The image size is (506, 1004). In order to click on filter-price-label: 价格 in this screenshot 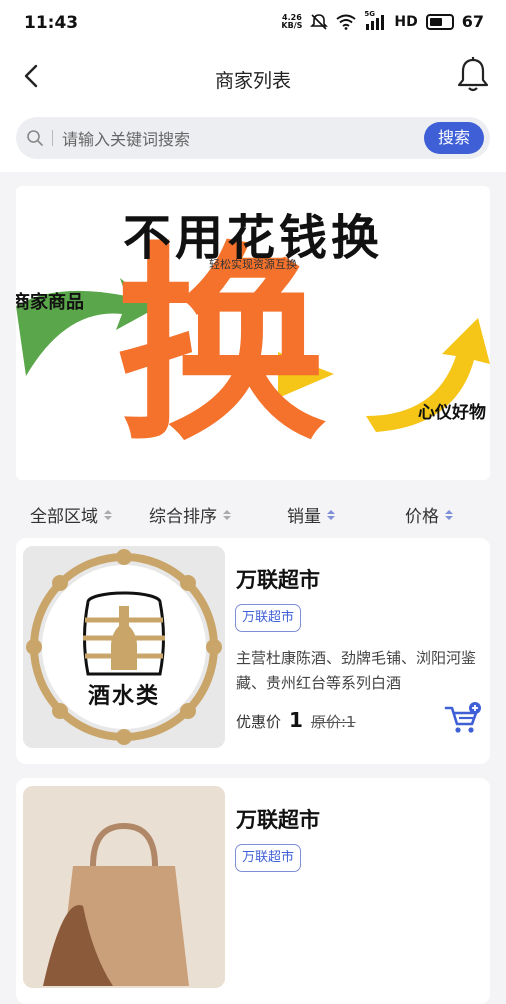, I will do `click(422, 517)`.